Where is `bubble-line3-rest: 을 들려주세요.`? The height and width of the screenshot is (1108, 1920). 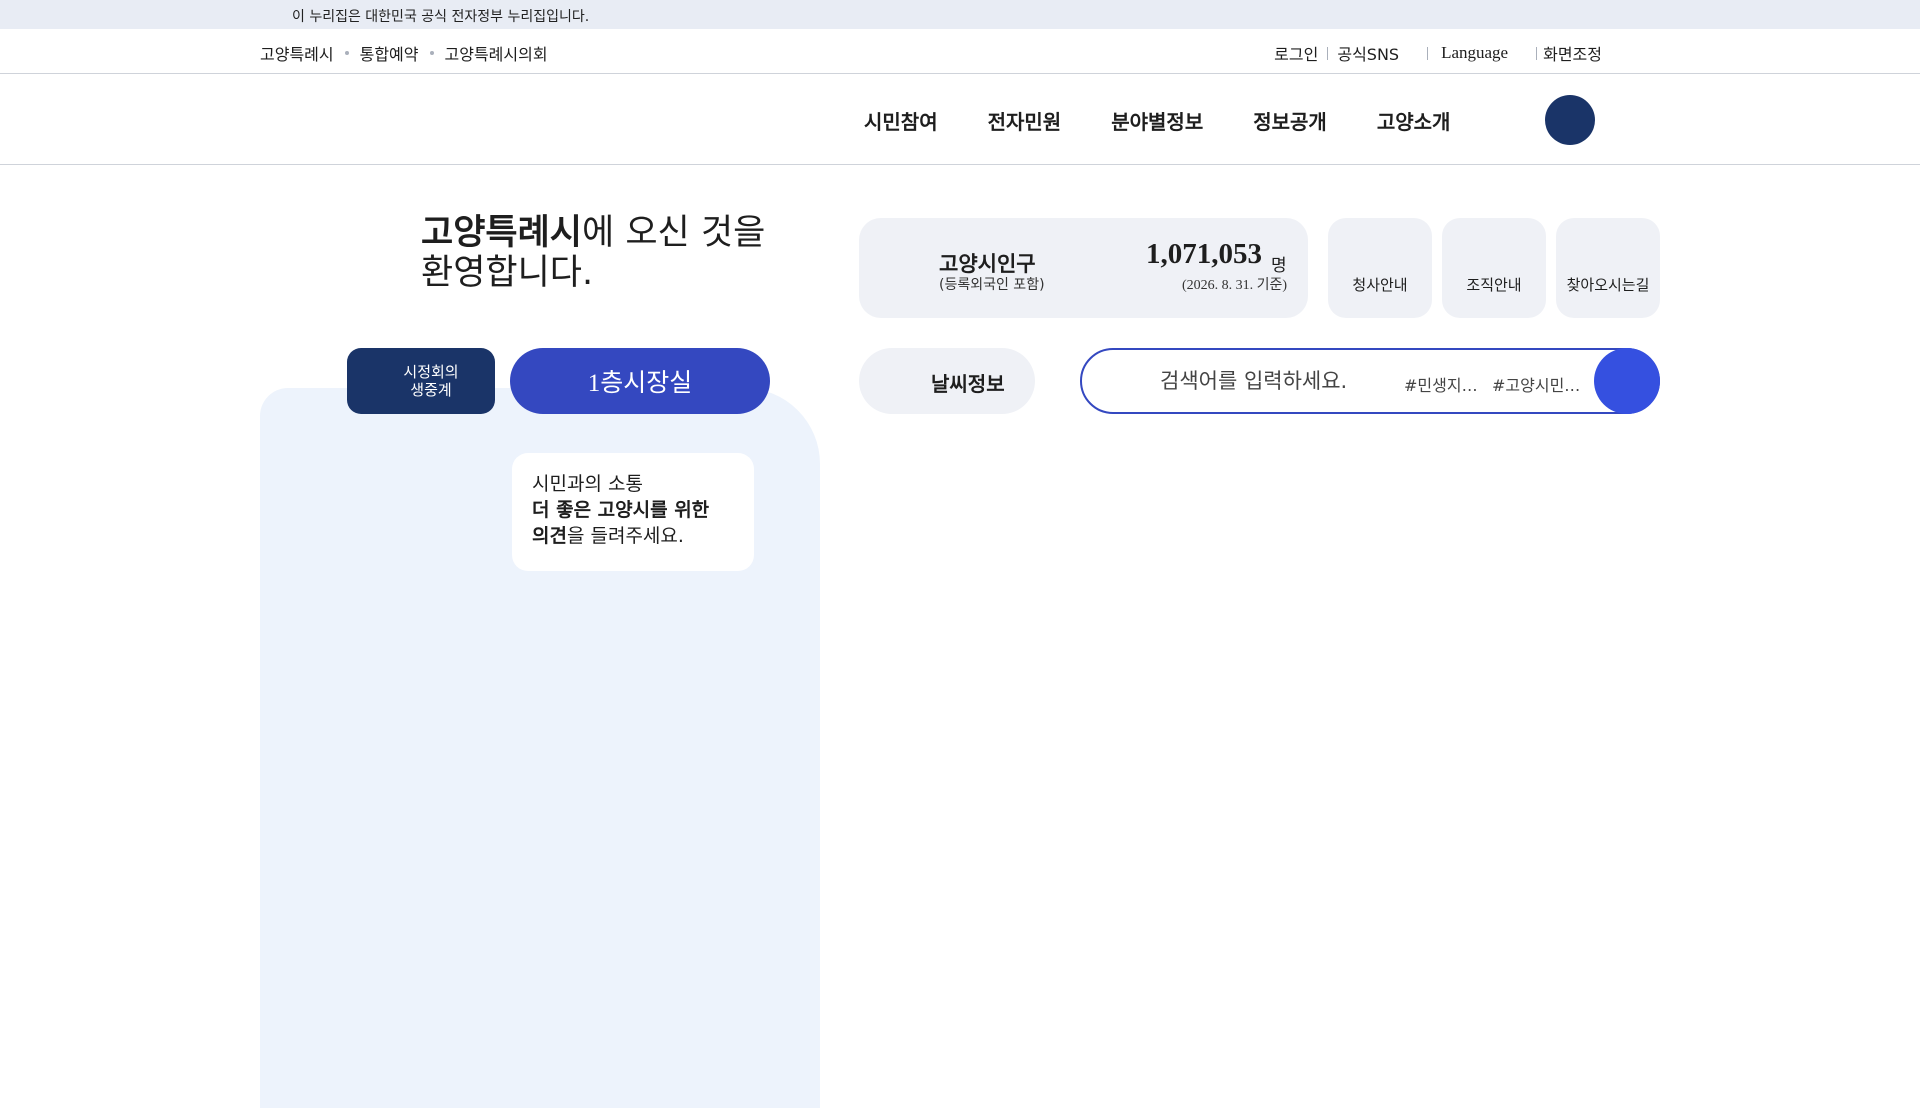
bubble-line3-rest: 을 들려주세요. is located at coordinates (625, 536).